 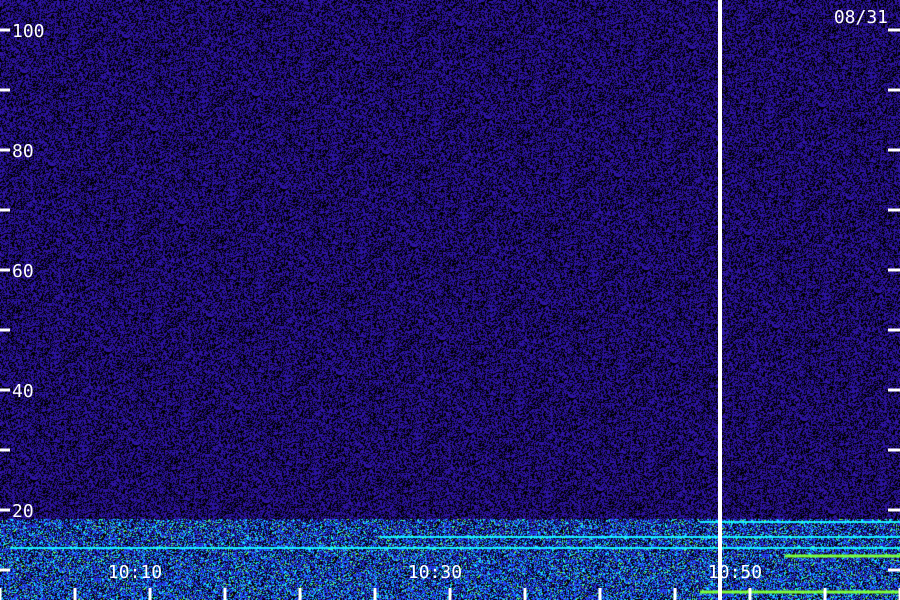 What do you see at coordinates (5, 300) in the screenshot?
I see `y-axis-left` at bounding box center [5, 300].